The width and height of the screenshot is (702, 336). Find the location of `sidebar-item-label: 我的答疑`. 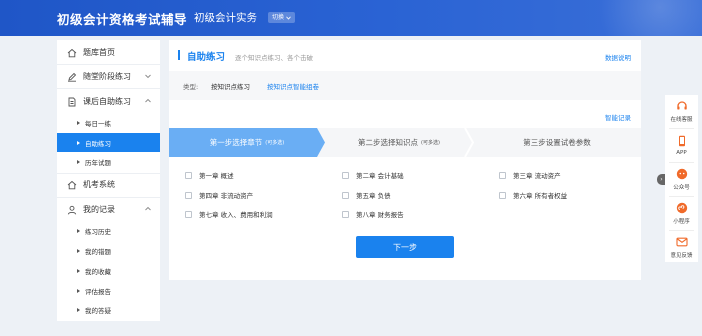

sidebar-item-label: 我的答疑 is located at coordinates (98, 310).